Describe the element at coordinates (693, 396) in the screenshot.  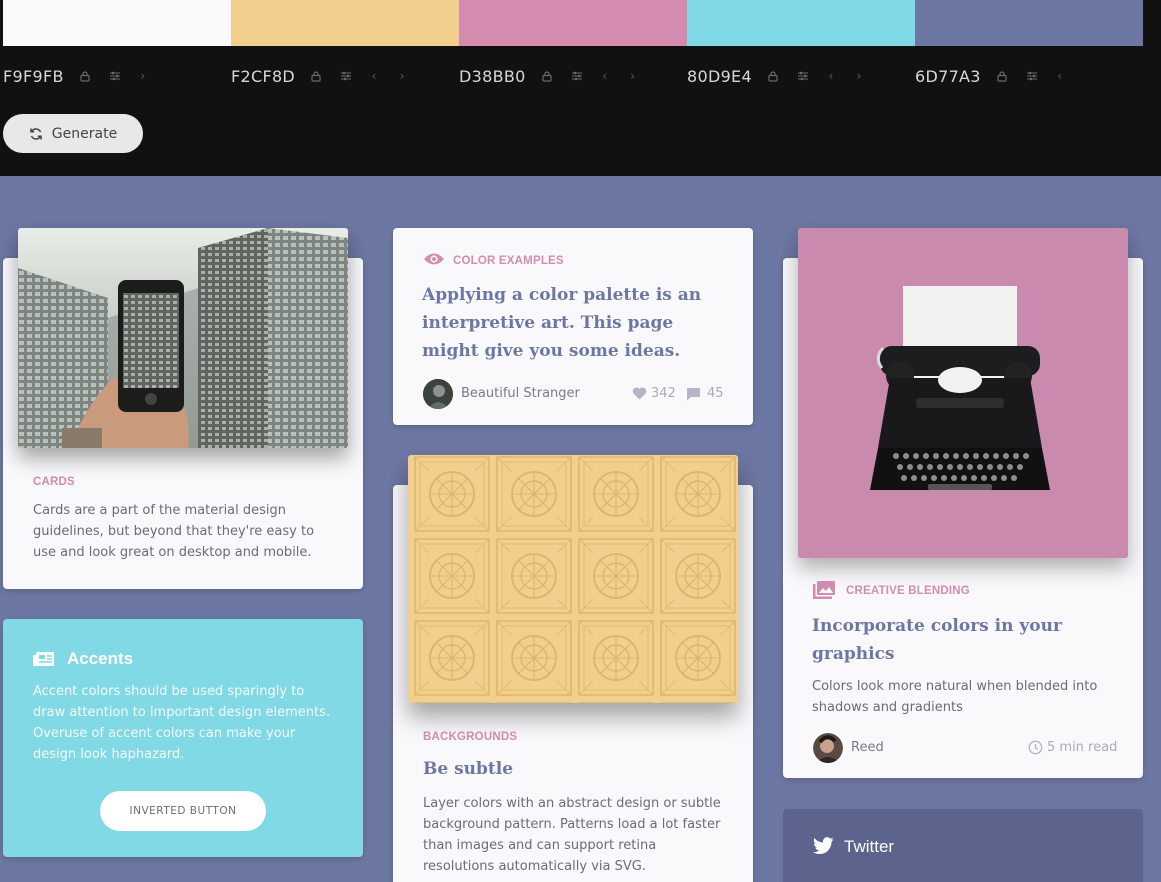
I see `comment-icon` at that location.